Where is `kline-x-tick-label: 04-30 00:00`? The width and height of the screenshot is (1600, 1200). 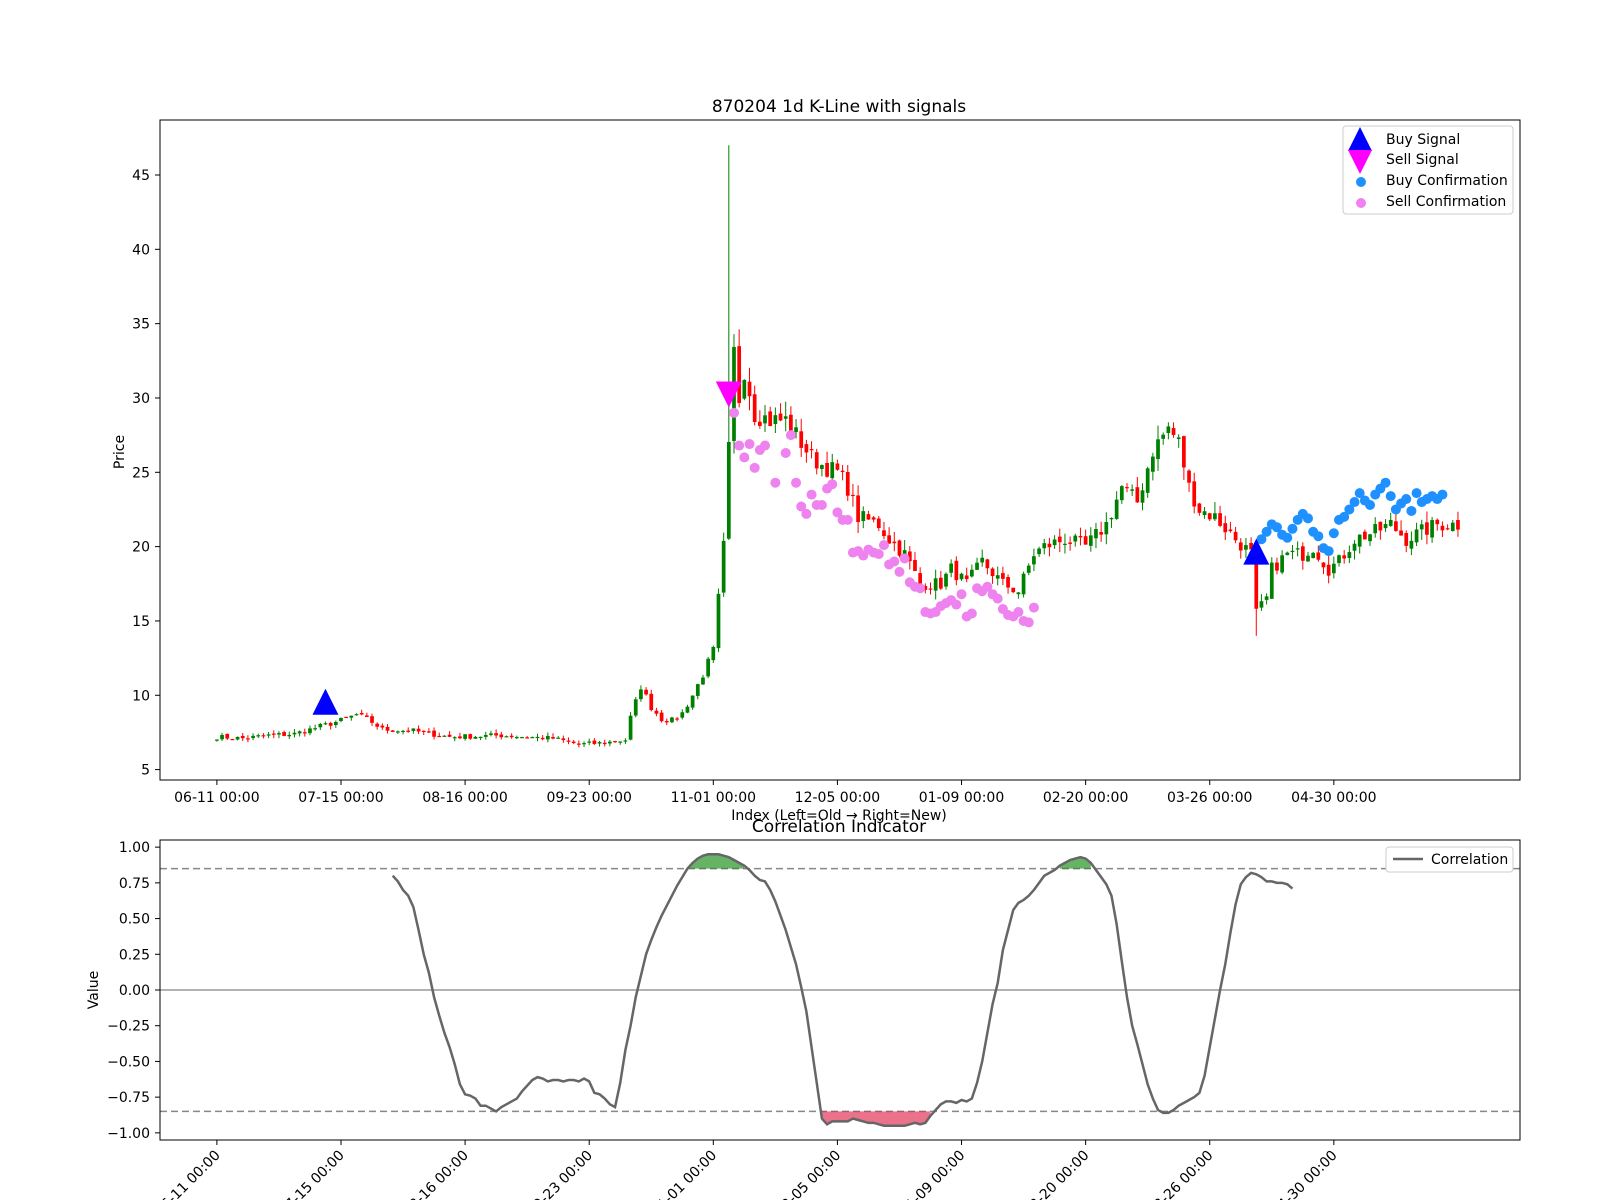 kline-x-tick-label: 04-30 00:00 is located at coordinates (1333, 798).